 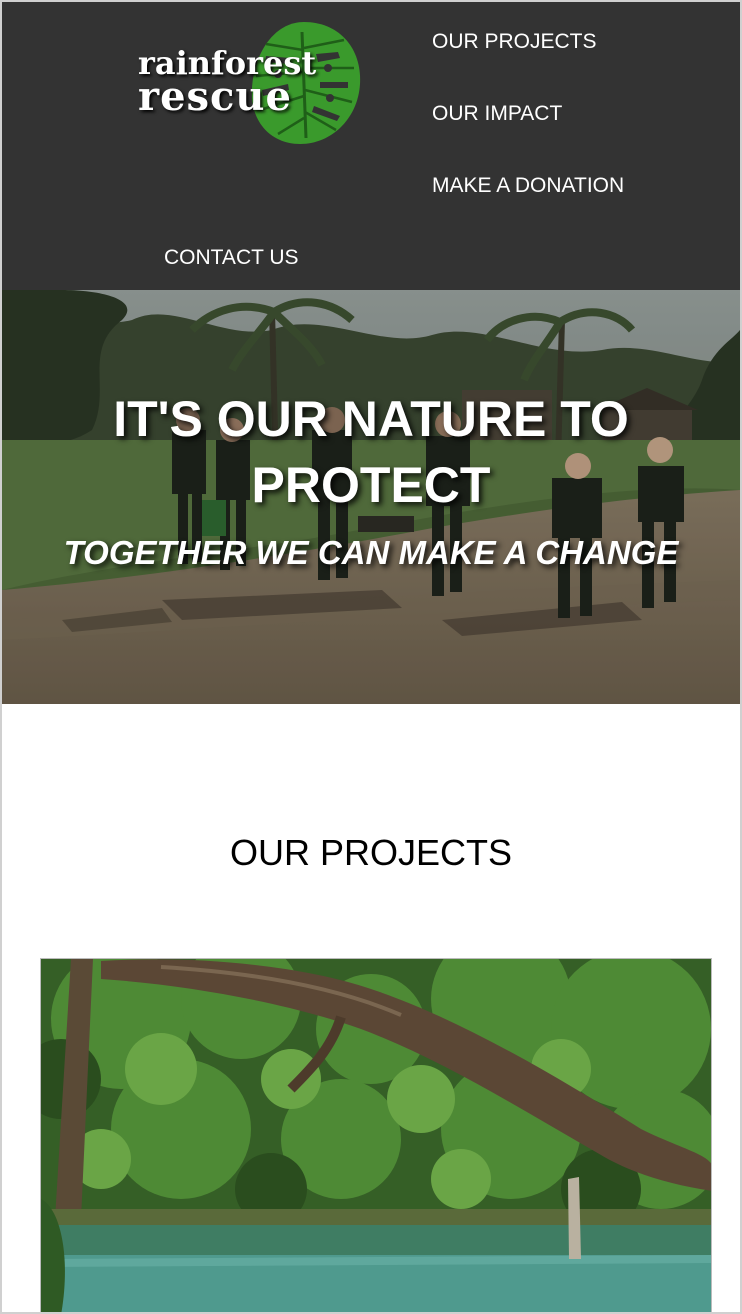 I want to click on nav-our-projects: OUR PROJECTS, so click(x=514, y=42).